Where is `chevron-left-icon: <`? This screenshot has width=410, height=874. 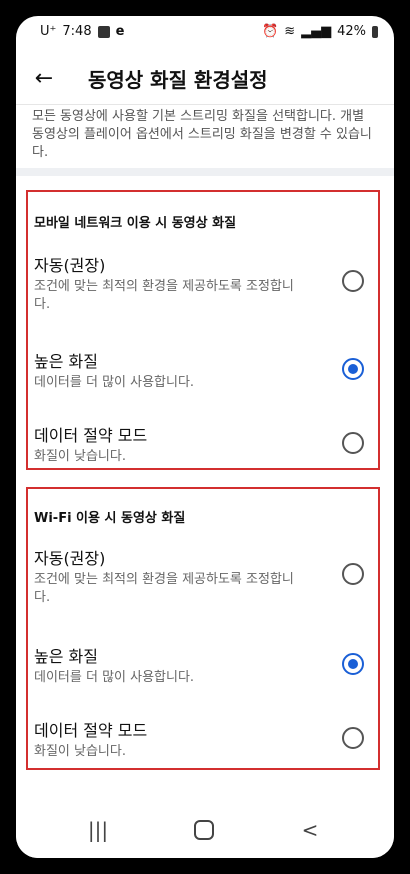
chevron-left-icon: < is located at coordinates (310, 830).